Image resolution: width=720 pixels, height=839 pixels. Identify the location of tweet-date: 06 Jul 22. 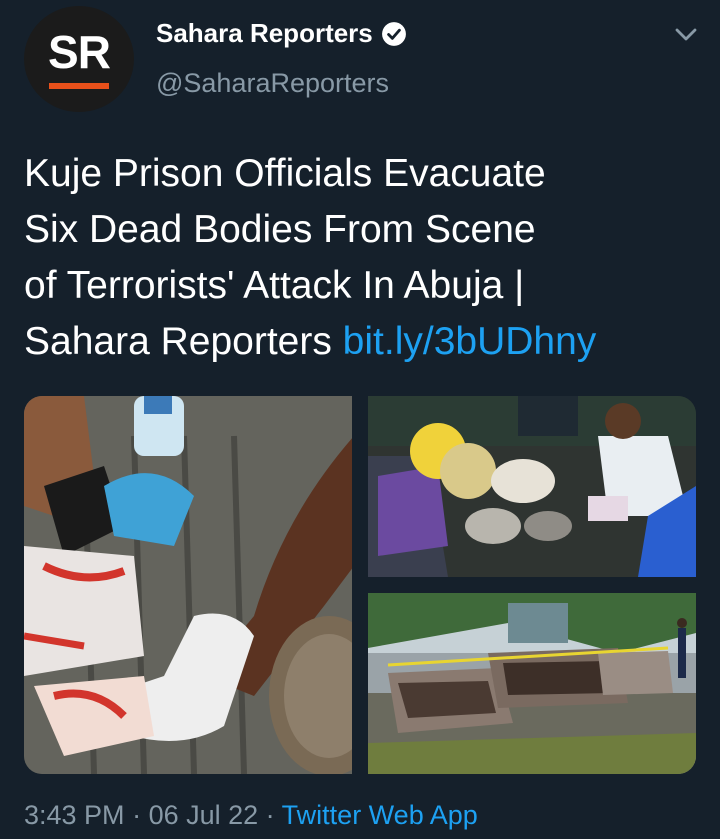
(204, 815).